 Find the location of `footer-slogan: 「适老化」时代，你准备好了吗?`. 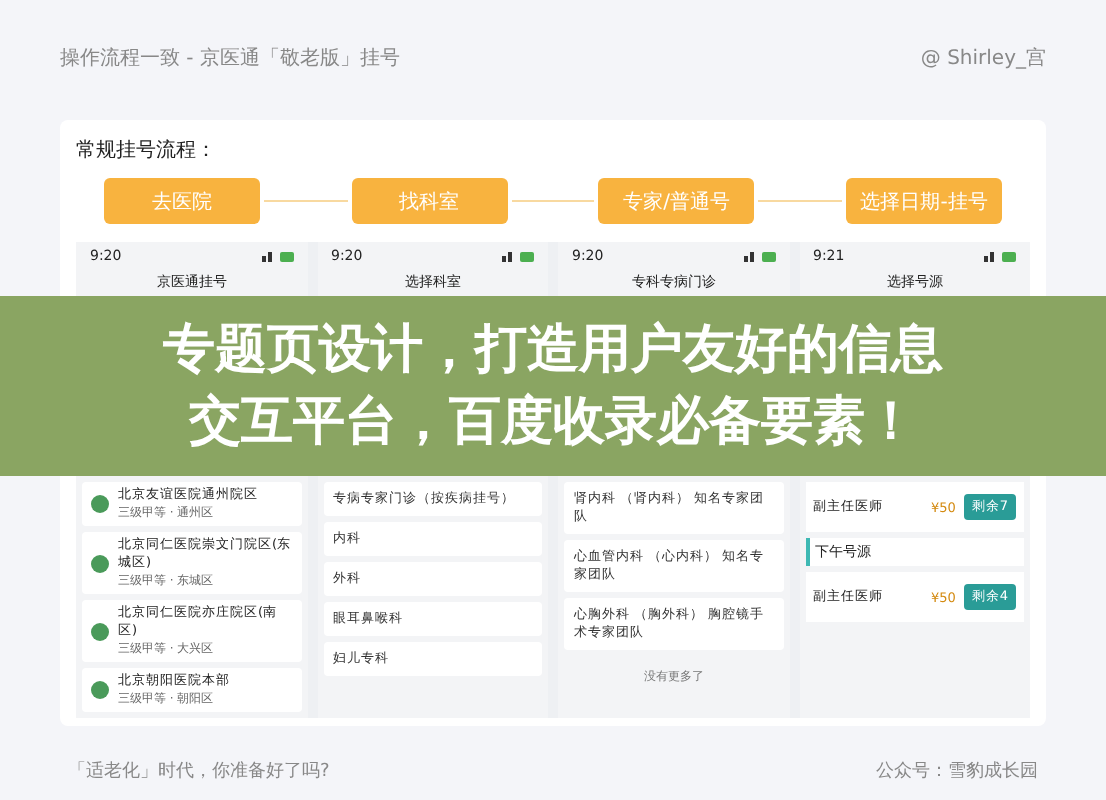

footer-slogan: 「适老化」时代，你准备好了吗? is located at coordinates (199, 771).